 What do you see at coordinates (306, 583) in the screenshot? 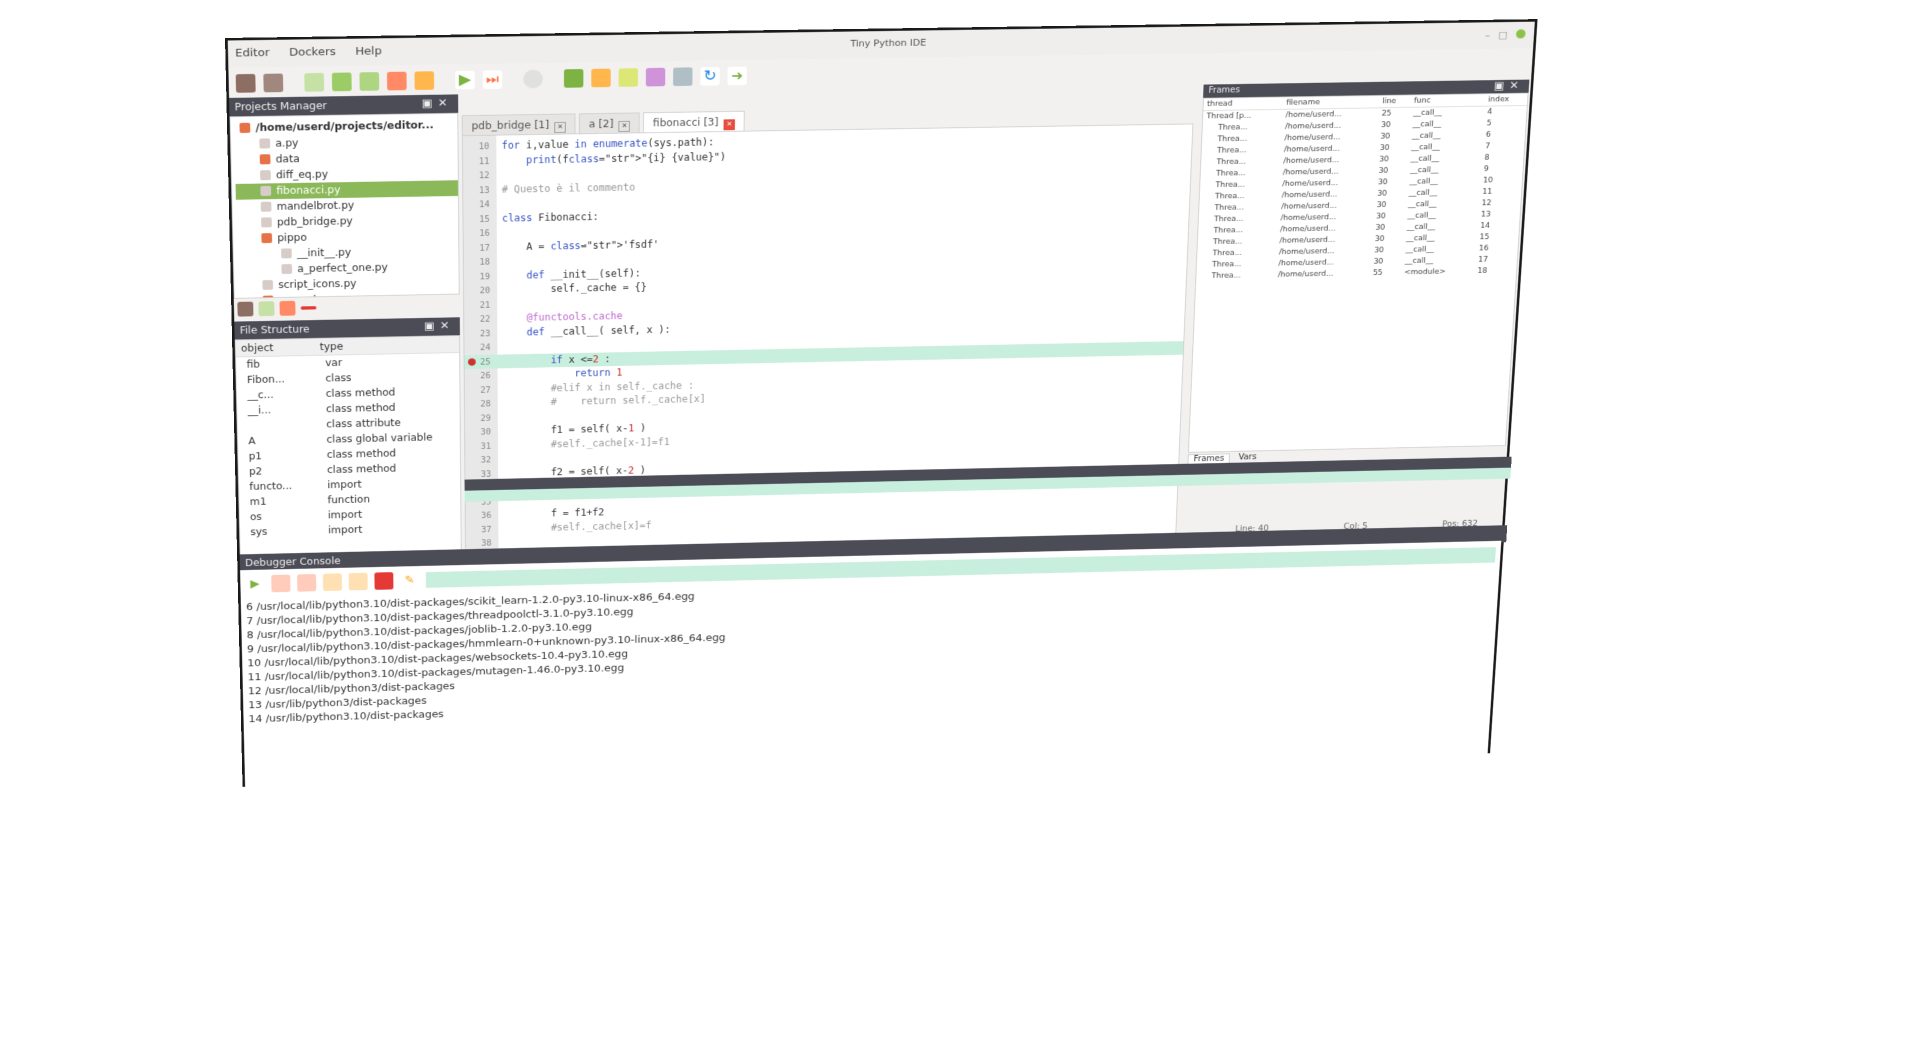
I see `step-back-icon` at bounding box center [306, 583].